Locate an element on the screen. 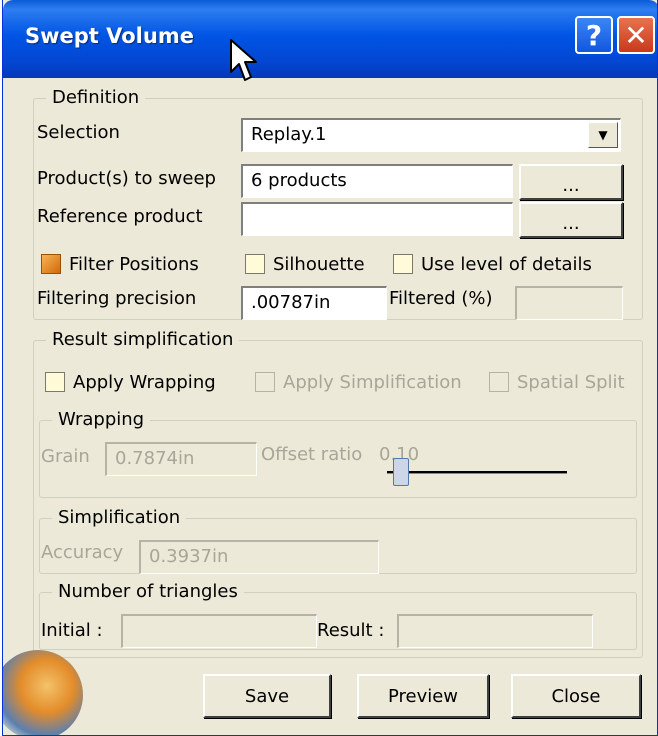 This screenshot has width=658, height=736. wrapping-legend: Wrapping is located at coordinates (101, 420).